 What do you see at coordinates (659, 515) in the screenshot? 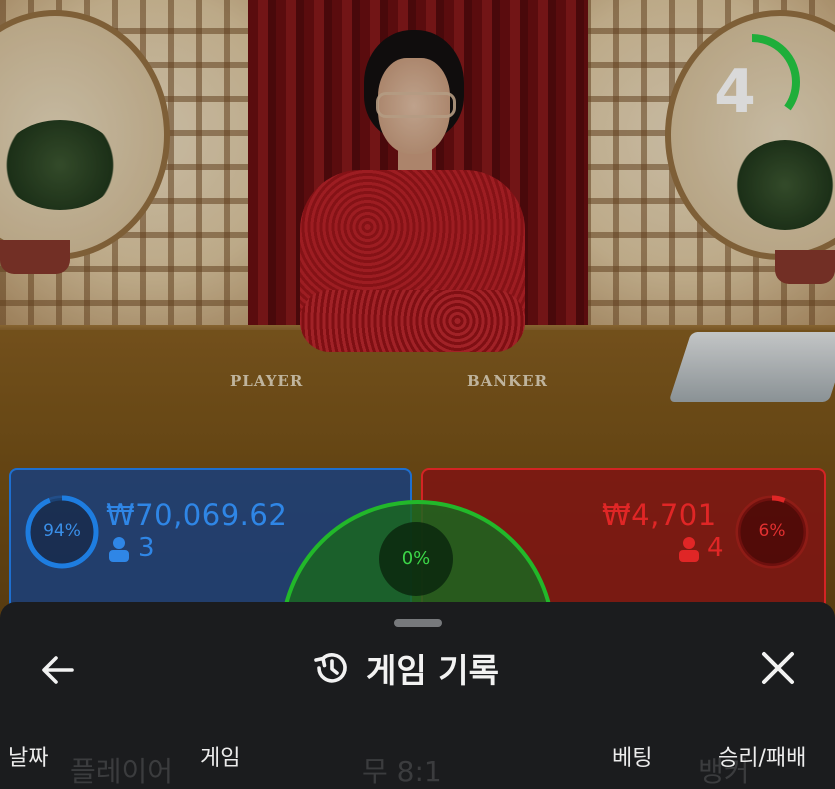
I see `banker-bet-amount: ₩4,701` at bounding box center [659, 515].